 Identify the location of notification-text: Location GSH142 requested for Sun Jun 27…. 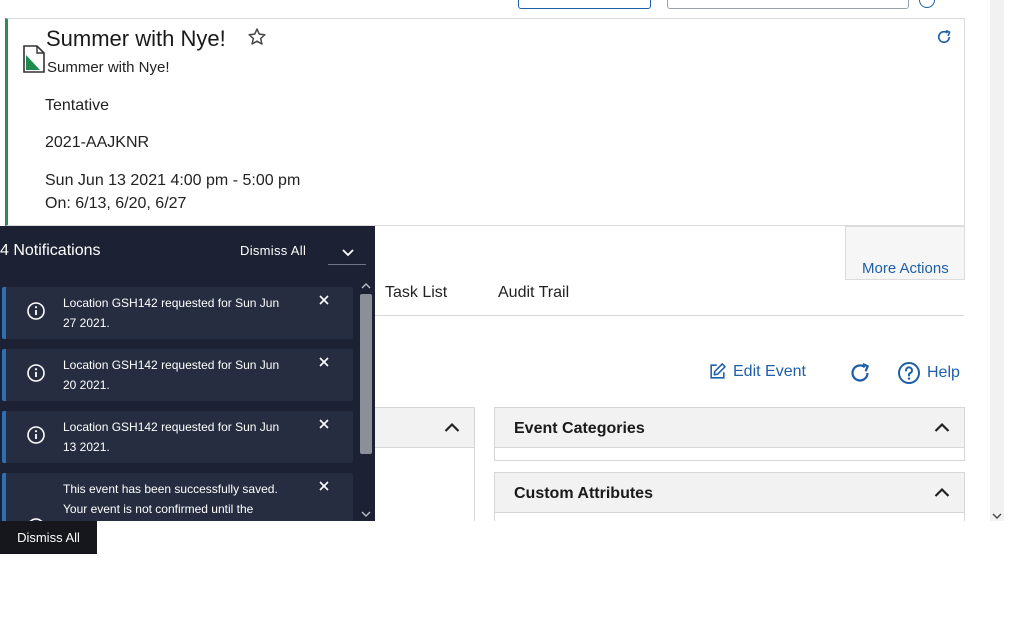
(171, 313).